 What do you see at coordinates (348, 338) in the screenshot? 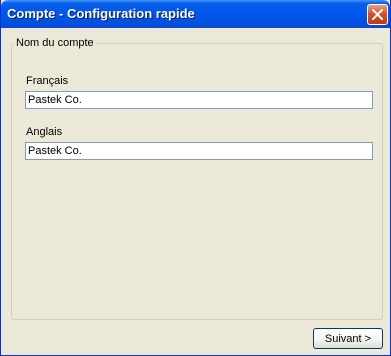
I see `next-button: Suivant >` at bounding box center [348, 338].